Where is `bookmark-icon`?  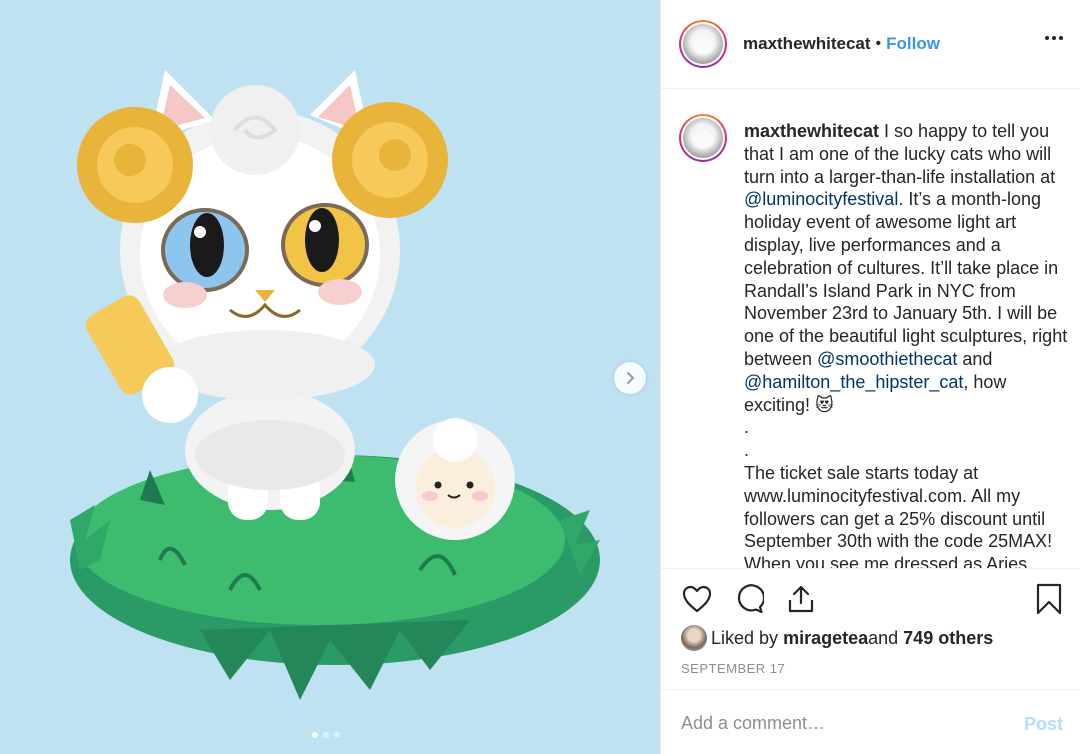
bookmark-icon is located at coordinates (1049, 599).